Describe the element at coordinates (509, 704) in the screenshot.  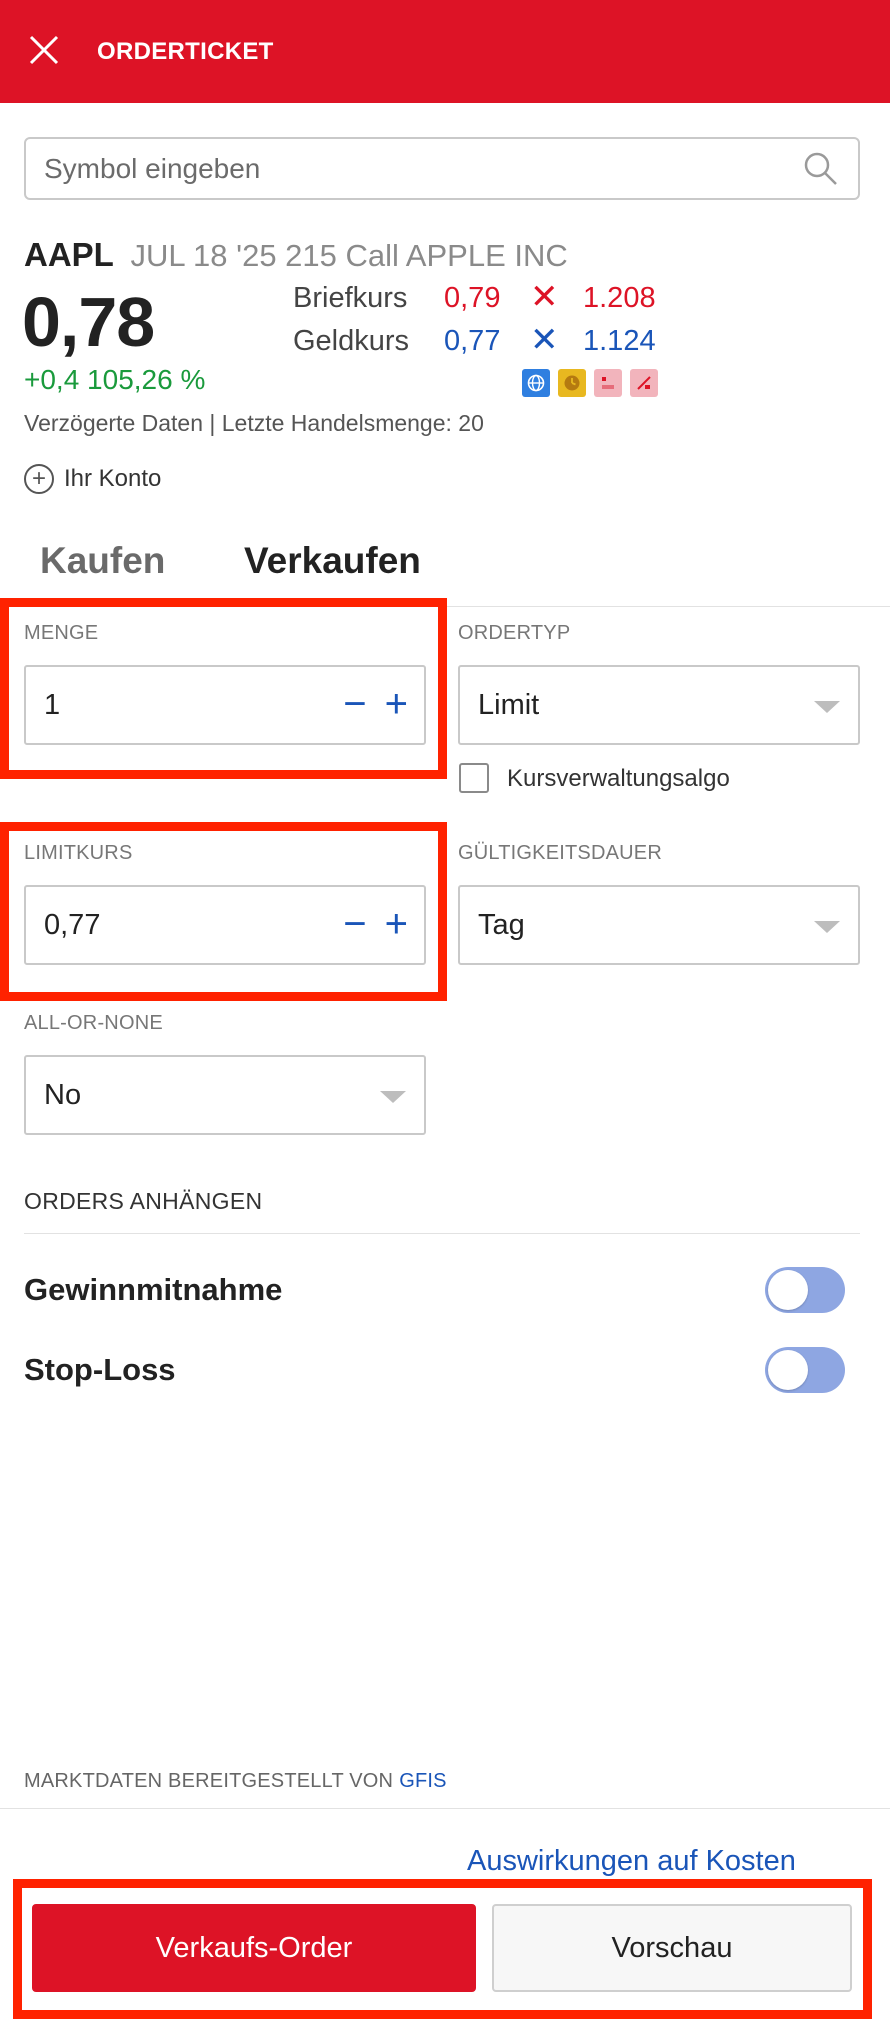
I see `order-type-value: Limit` at that location.